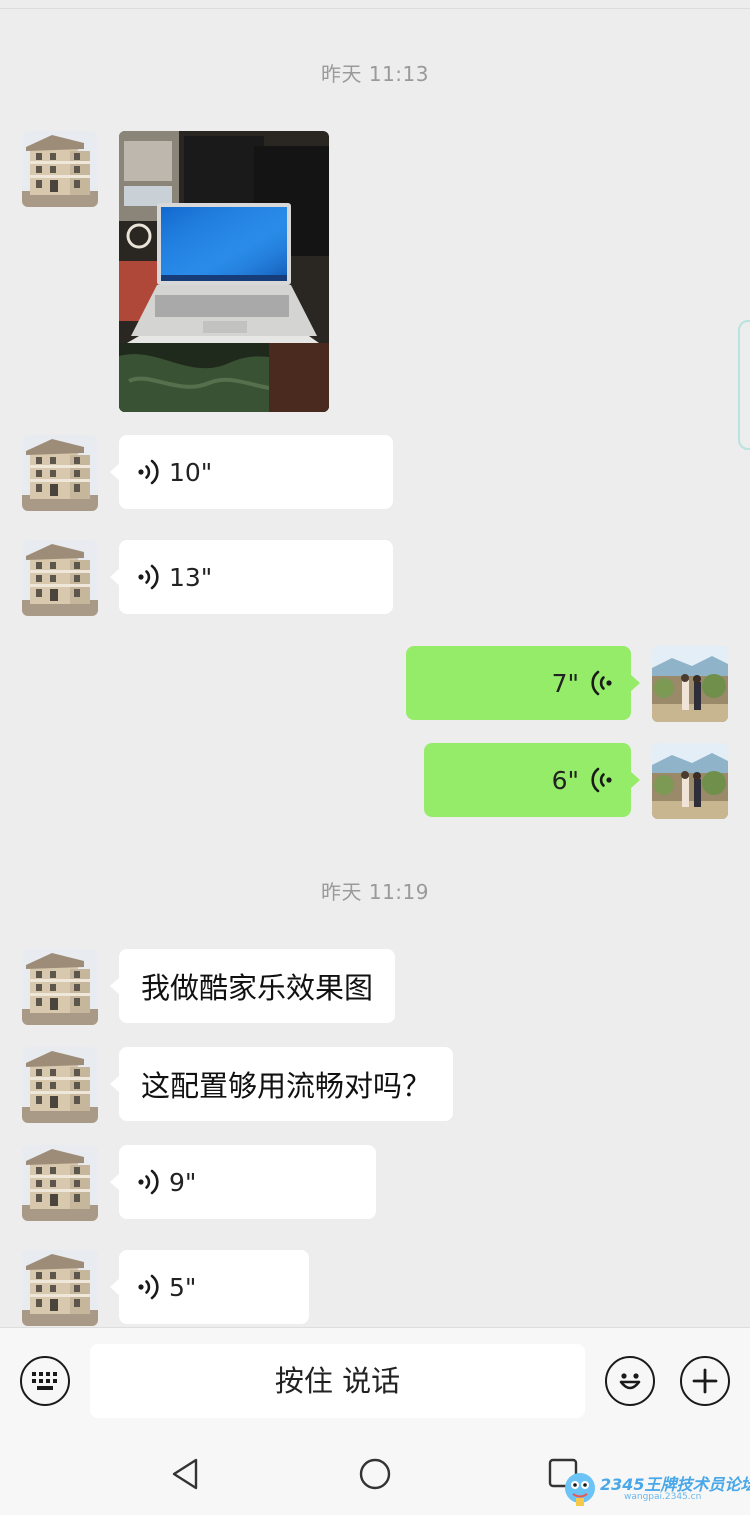 The width and height of the screenshot is (750, 1515). I want to click on home-icon, so click(375, 1474).